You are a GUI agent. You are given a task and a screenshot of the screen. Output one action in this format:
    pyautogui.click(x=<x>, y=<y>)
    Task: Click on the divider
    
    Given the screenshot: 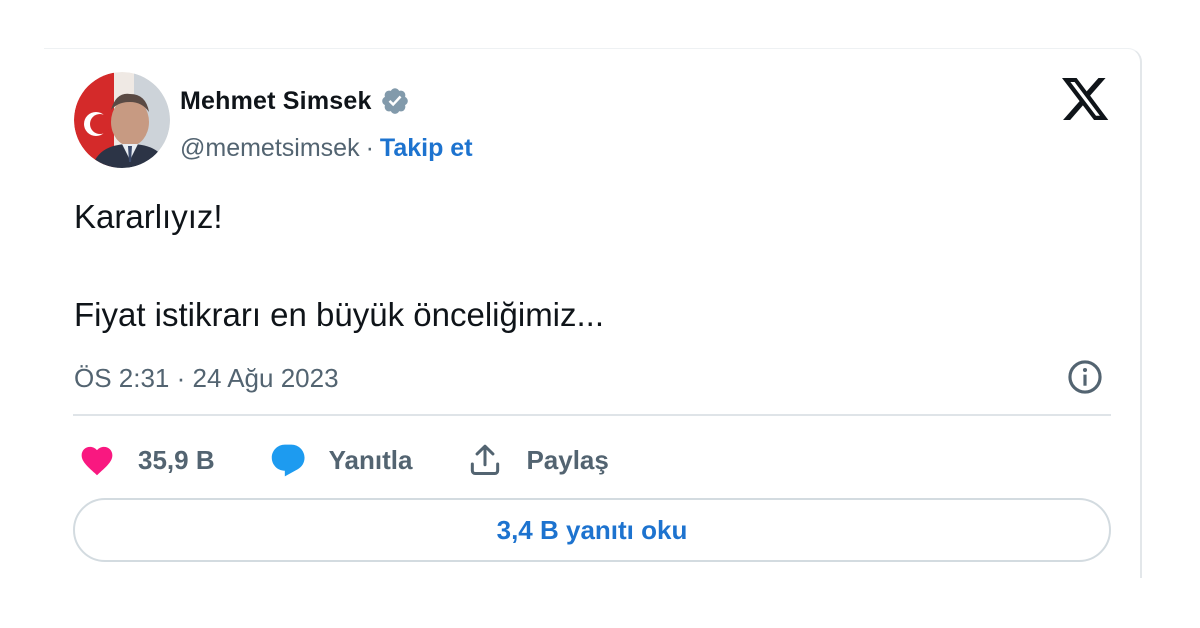 What is the action you would take?
    pyautogui.click(x=592, y=415)
    